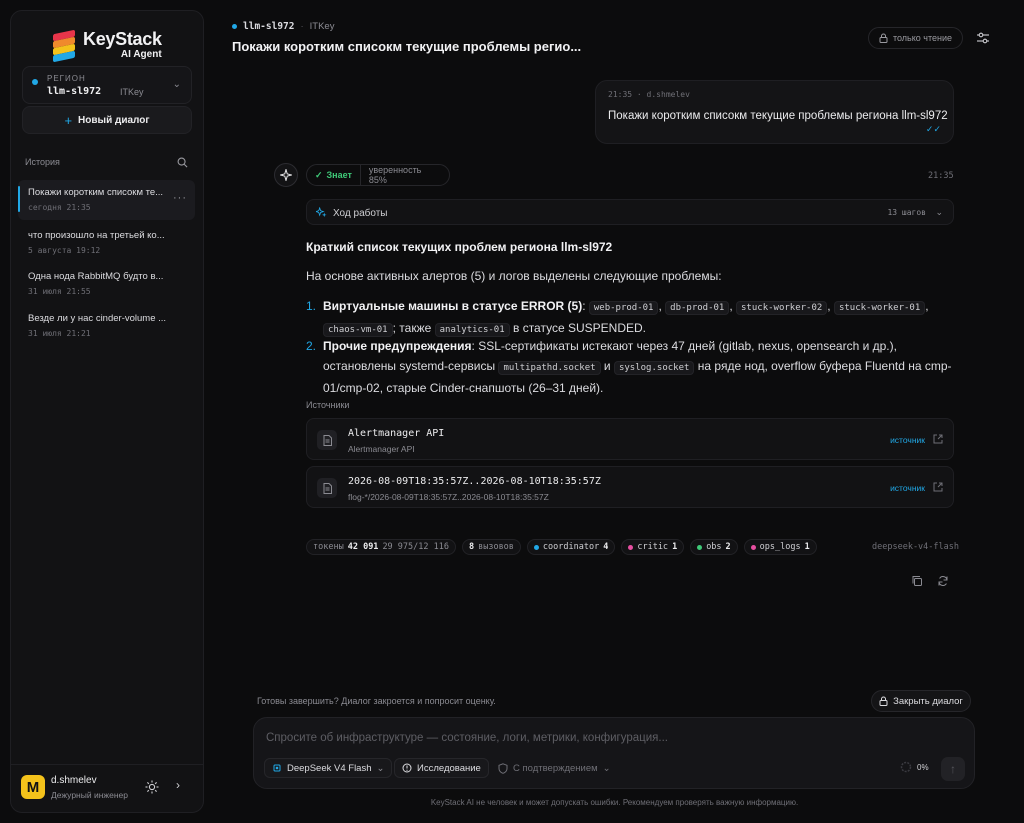 Image resolution: width=1024 pixels, height=823 pixels. I want to click on history-item-date: сегодня 21:35, so click(59, 207).